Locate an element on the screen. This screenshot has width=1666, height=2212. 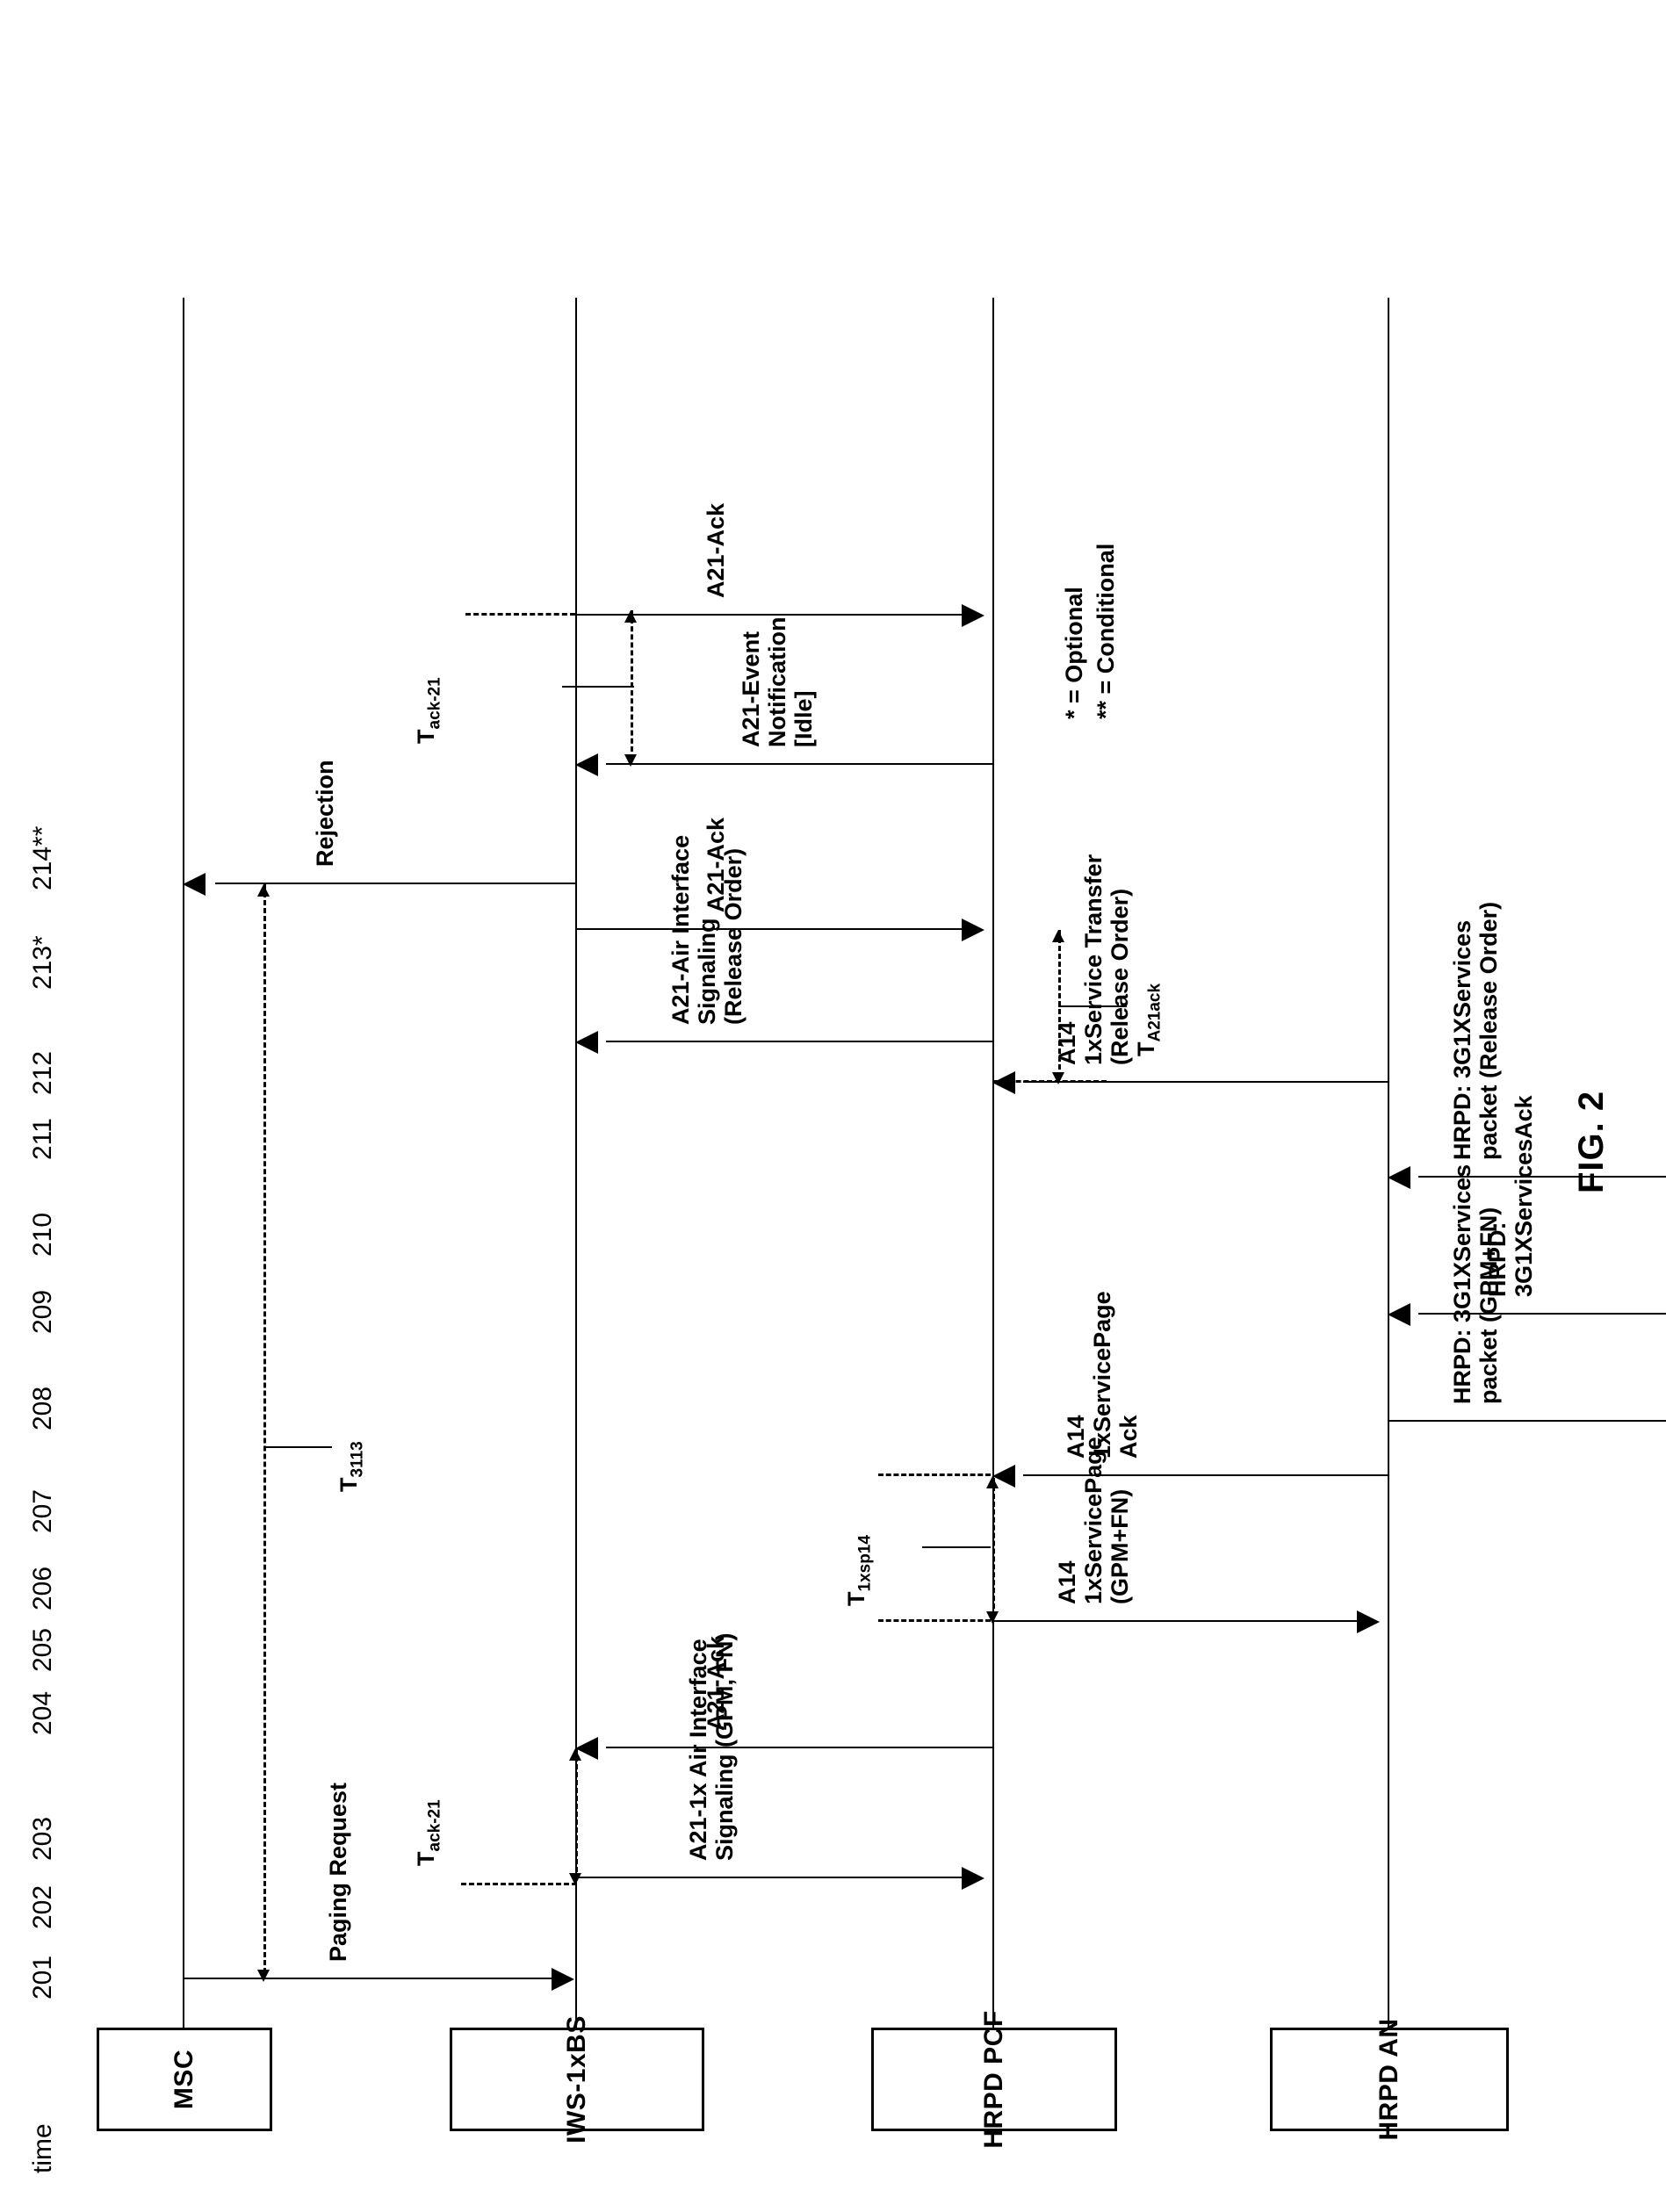
timer-guide-tack21-a-left is located at coordinates (519, 1884).